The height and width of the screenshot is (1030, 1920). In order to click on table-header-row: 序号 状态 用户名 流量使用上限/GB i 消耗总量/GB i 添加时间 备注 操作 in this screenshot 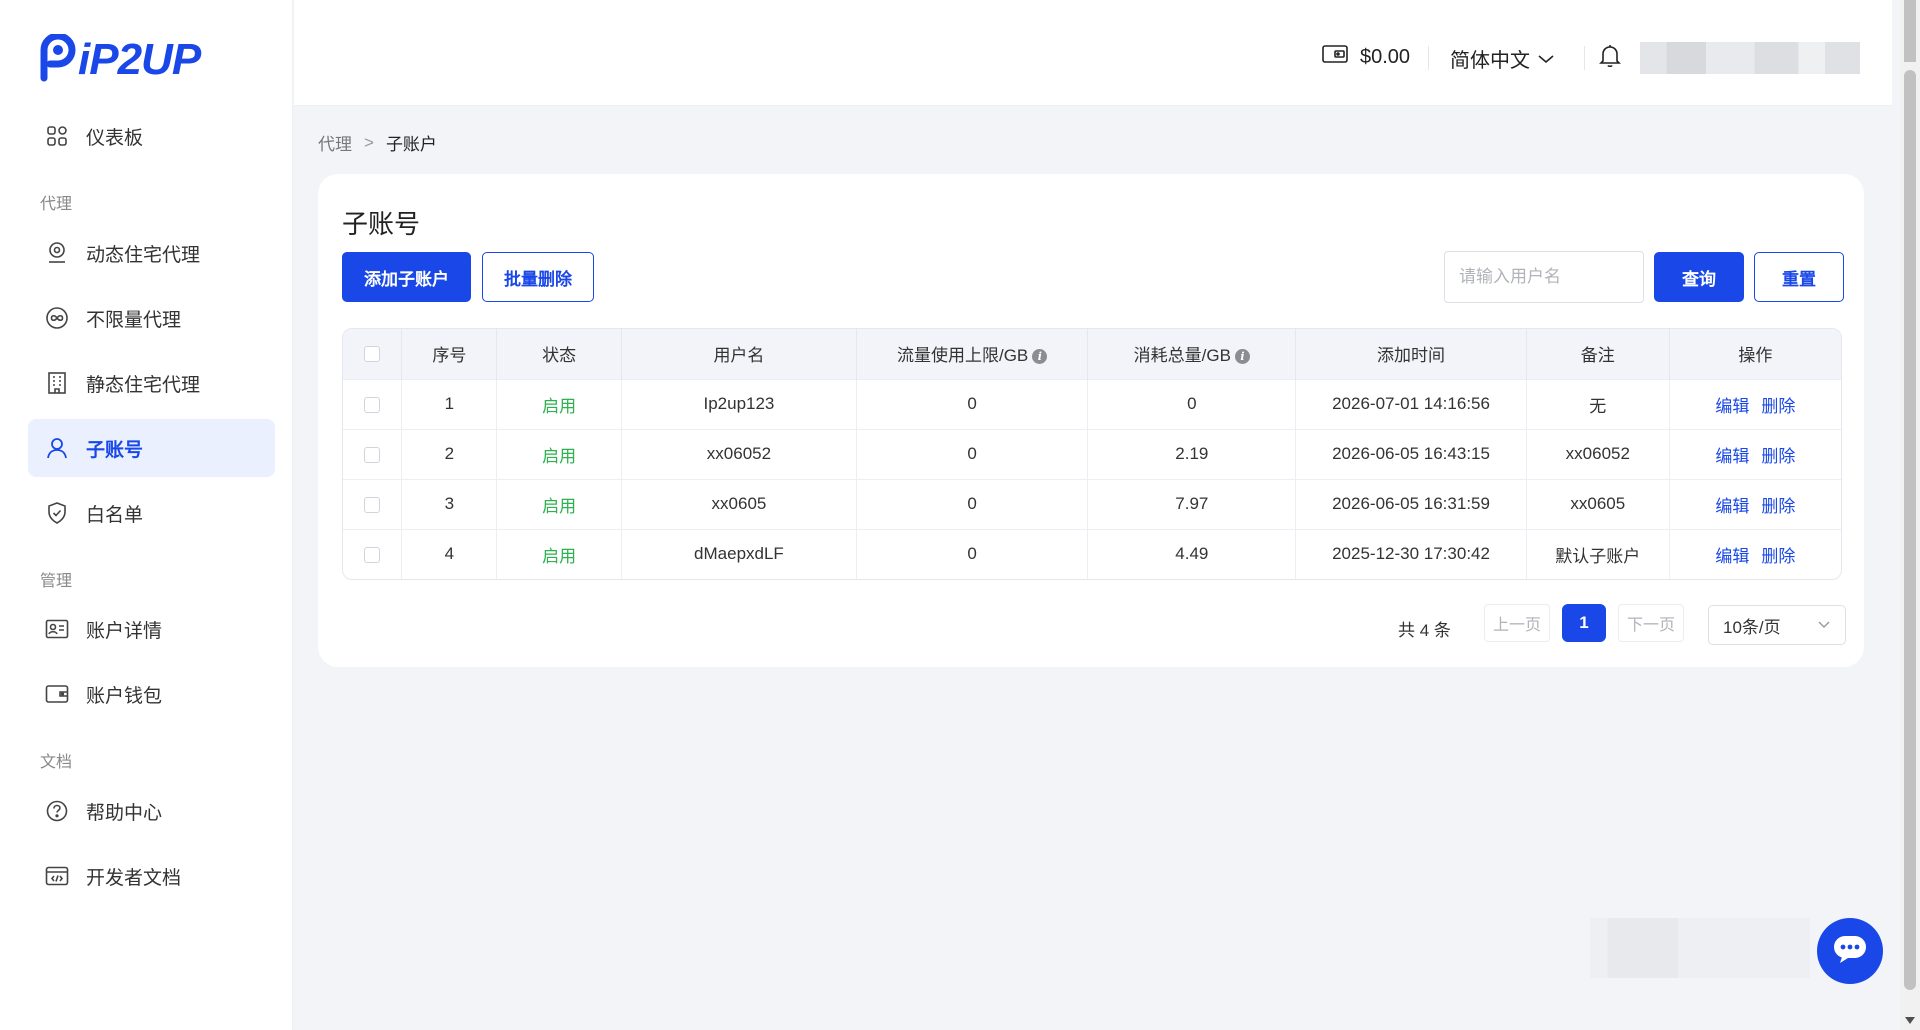, I will do `click(1092, 354)`.